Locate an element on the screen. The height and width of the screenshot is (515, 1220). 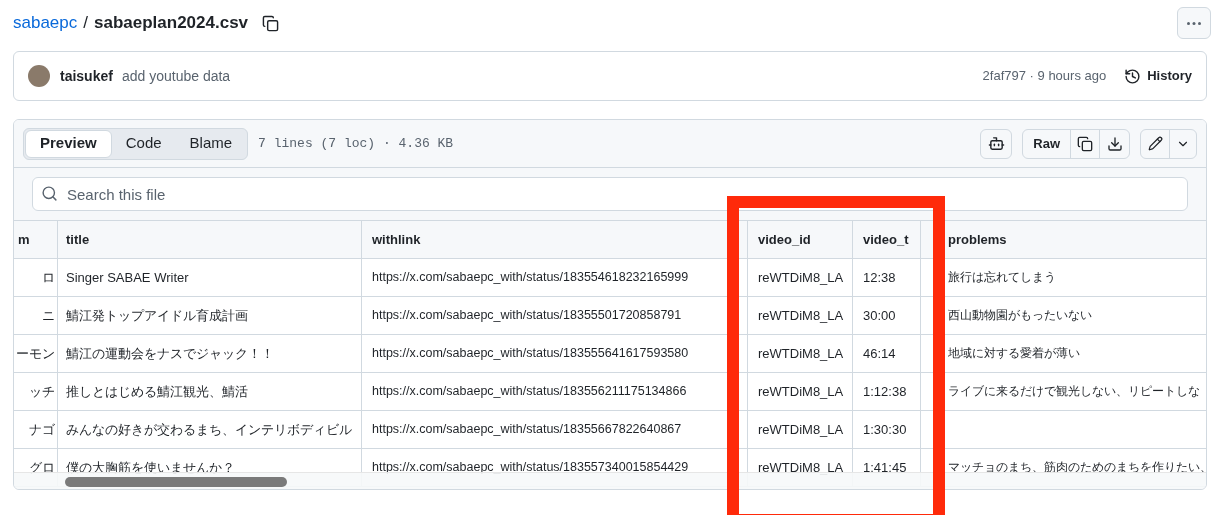
column-header: video_t is located at coordinates (886, 239).